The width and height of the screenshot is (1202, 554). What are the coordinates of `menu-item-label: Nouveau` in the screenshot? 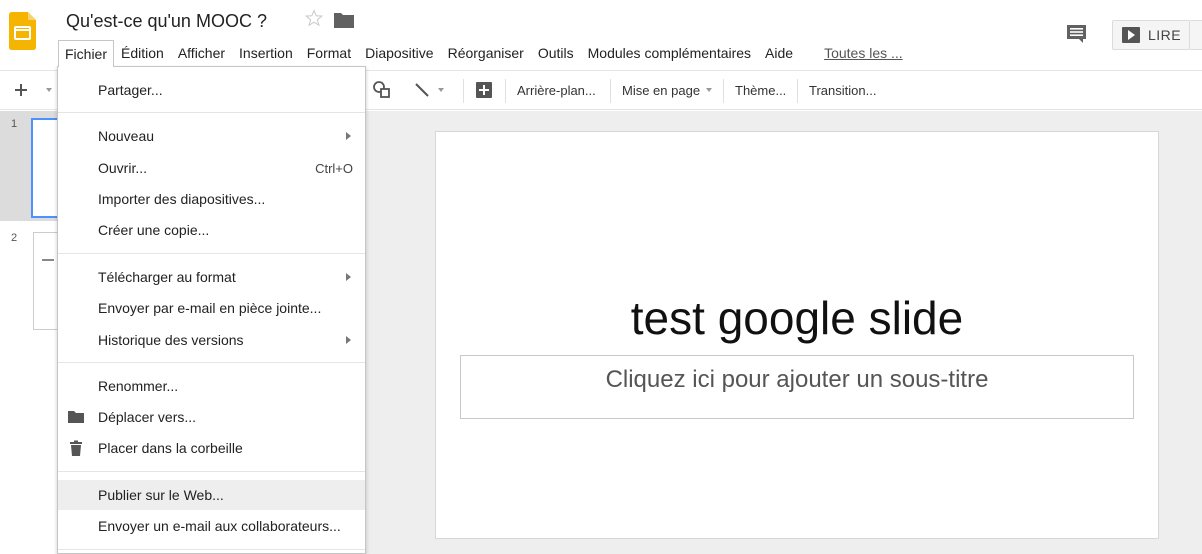 It's located at (126, 136).